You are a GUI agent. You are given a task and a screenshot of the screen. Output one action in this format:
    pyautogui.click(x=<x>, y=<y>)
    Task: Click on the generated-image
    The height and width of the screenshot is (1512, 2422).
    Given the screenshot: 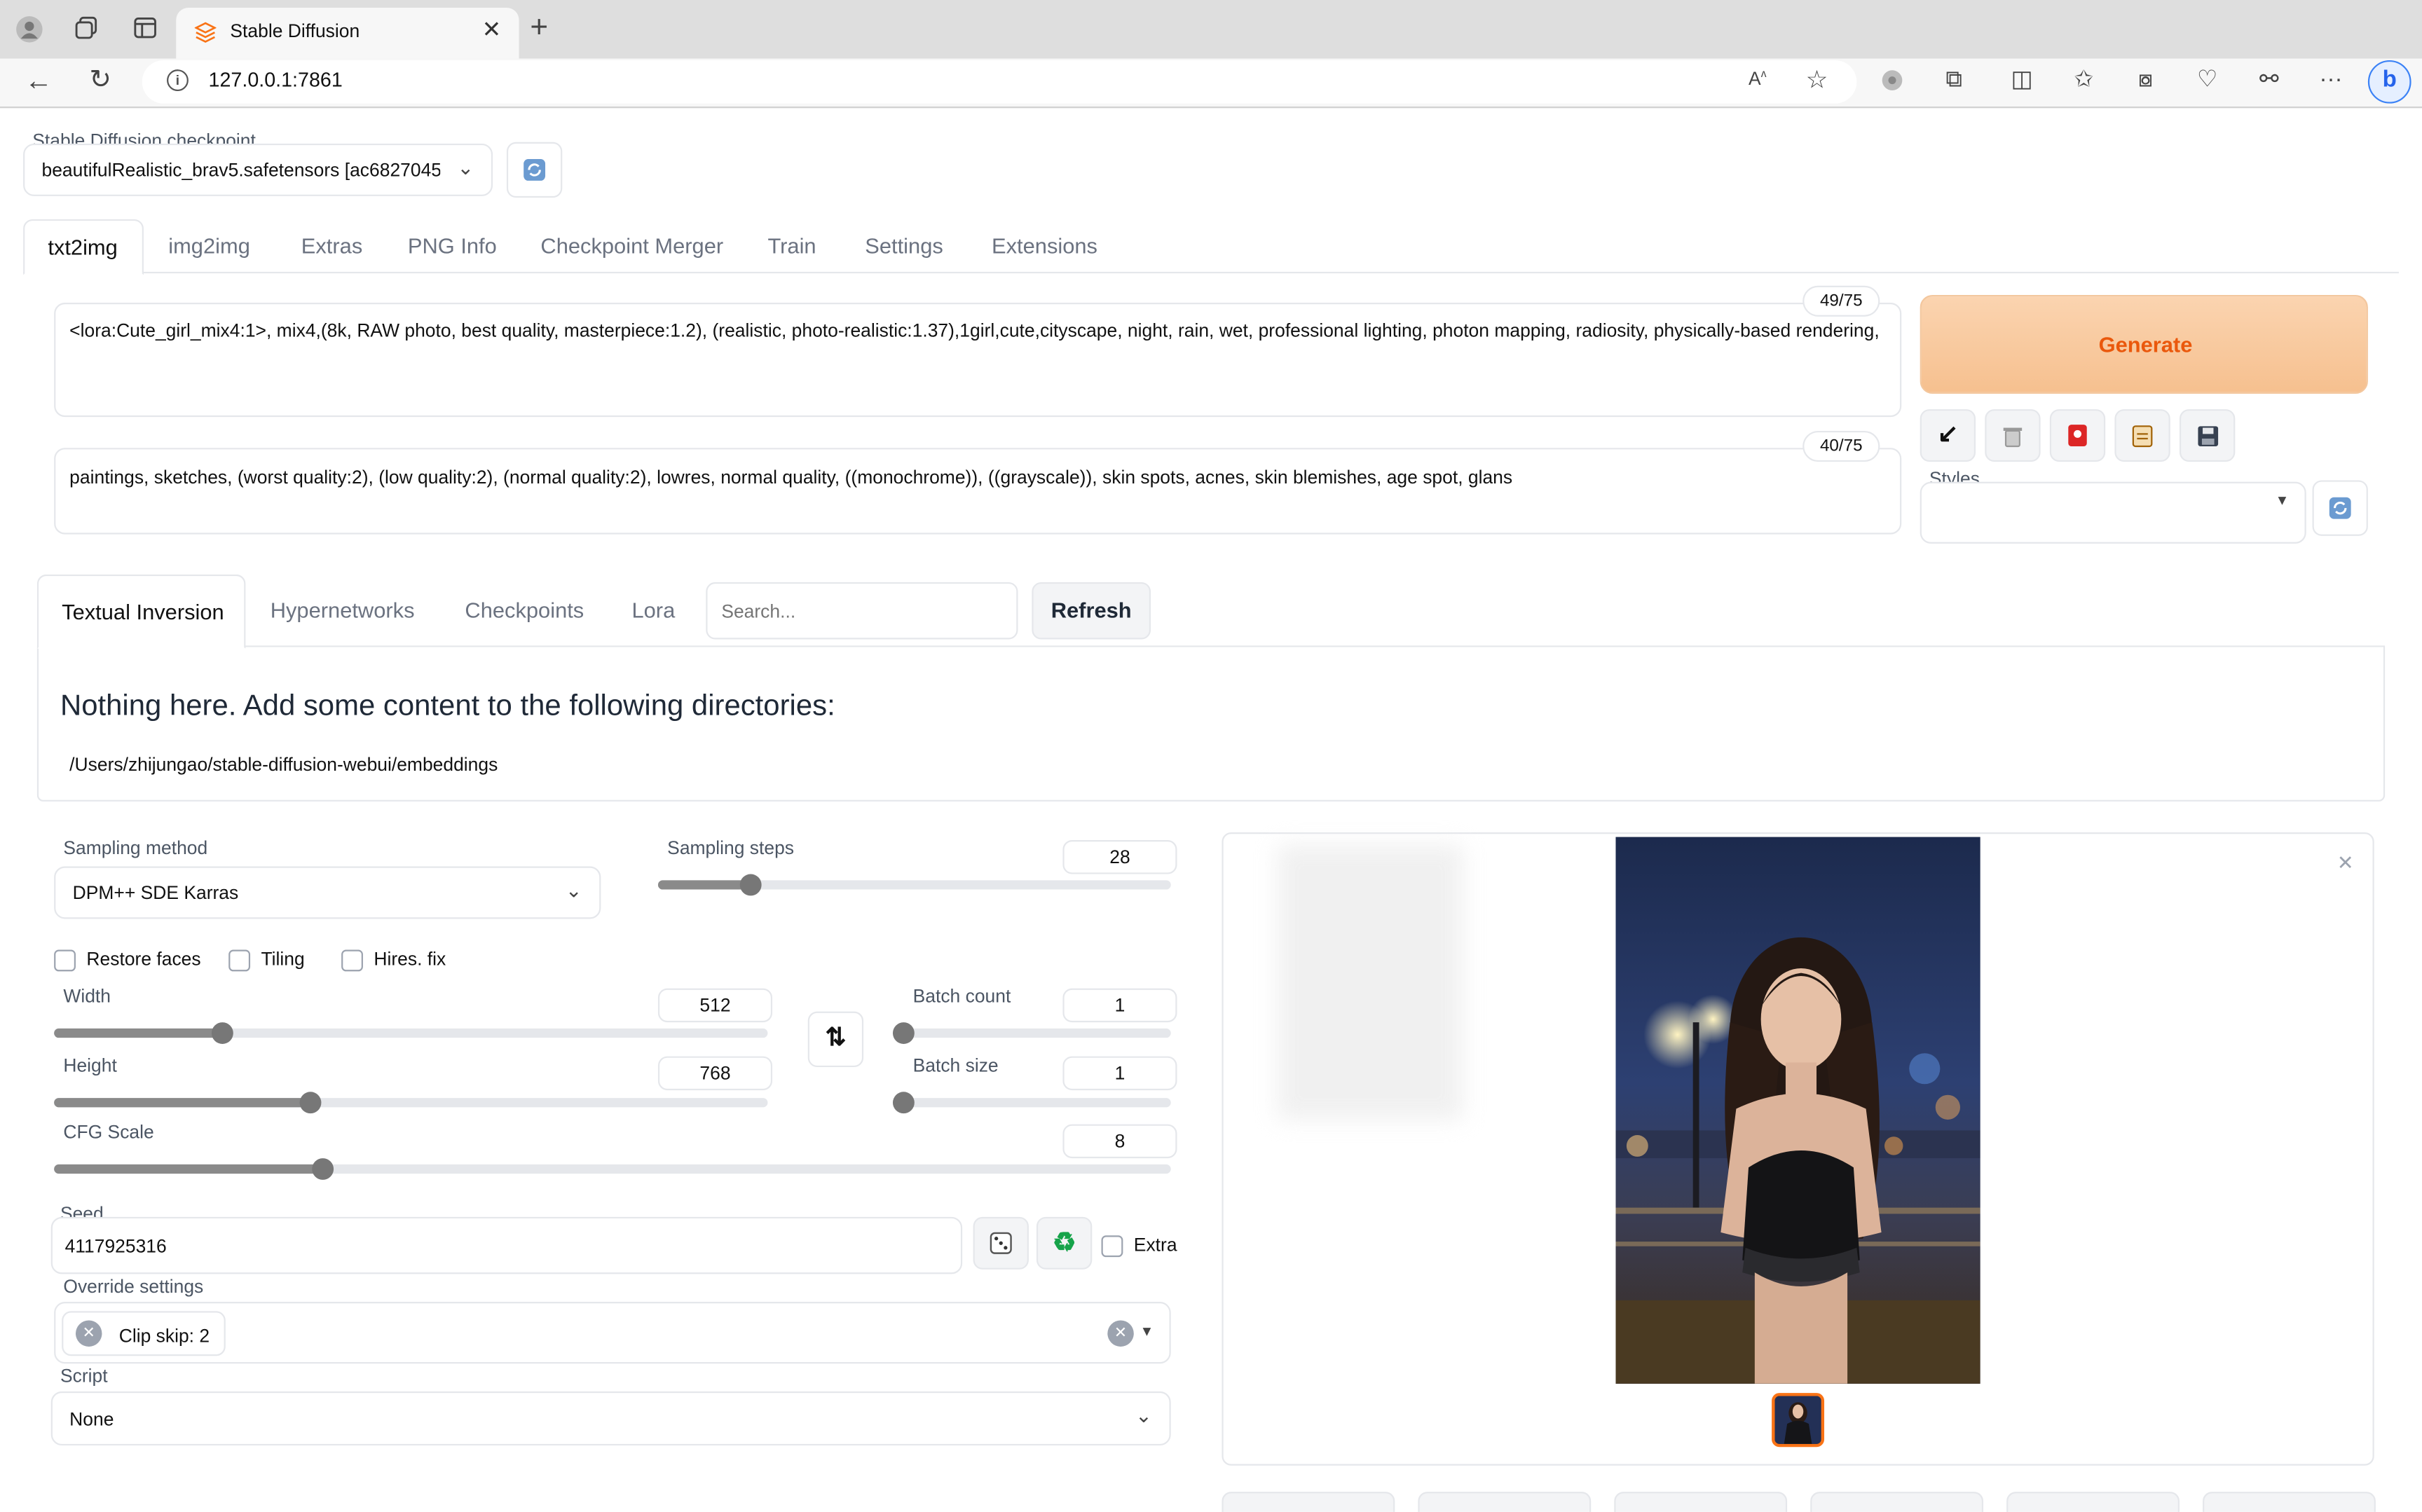 What is the action you would take?
    pyautogui.click(x=1797, y=1110)
    